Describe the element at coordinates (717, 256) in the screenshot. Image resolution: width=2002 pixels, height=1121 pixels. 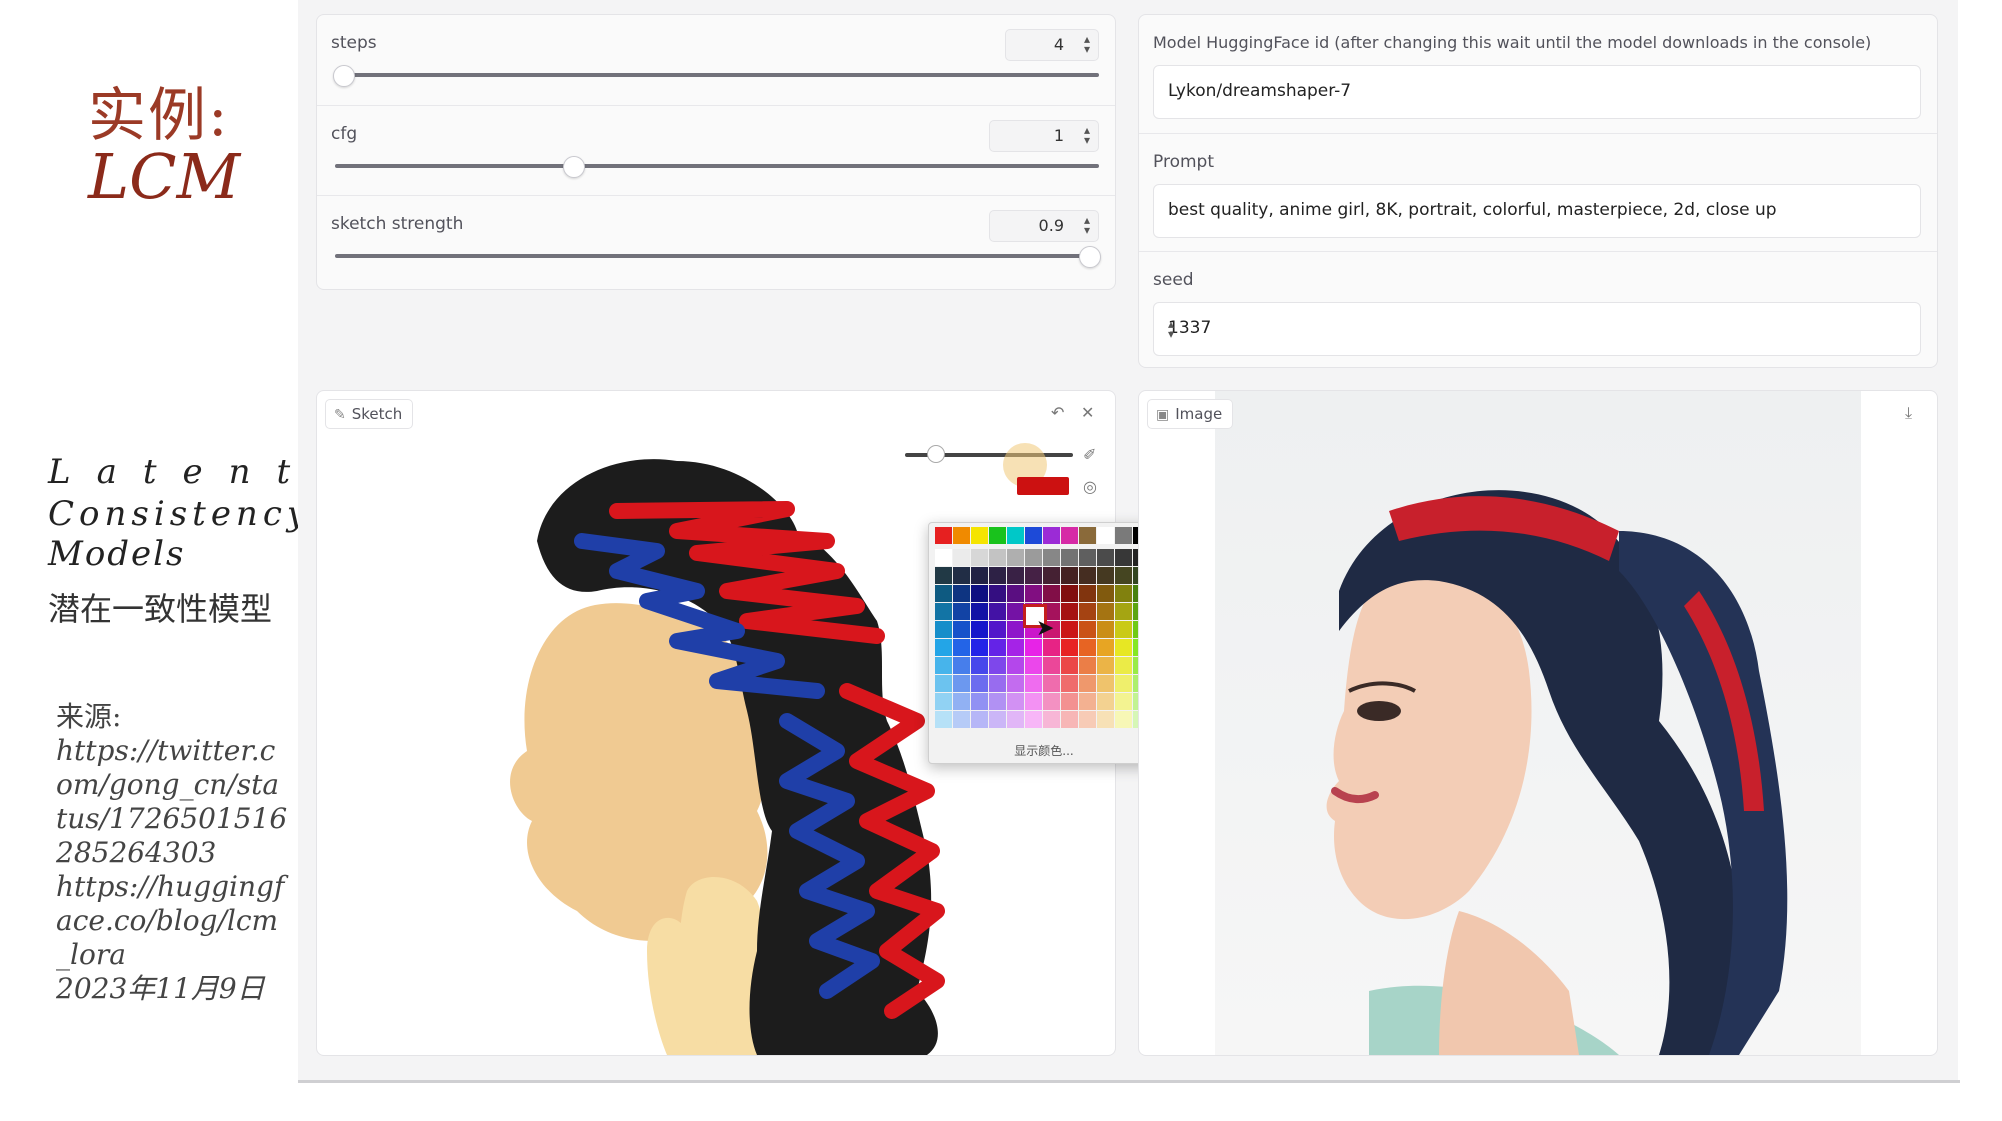
I see `sketch-strength-slider-track` at that location.